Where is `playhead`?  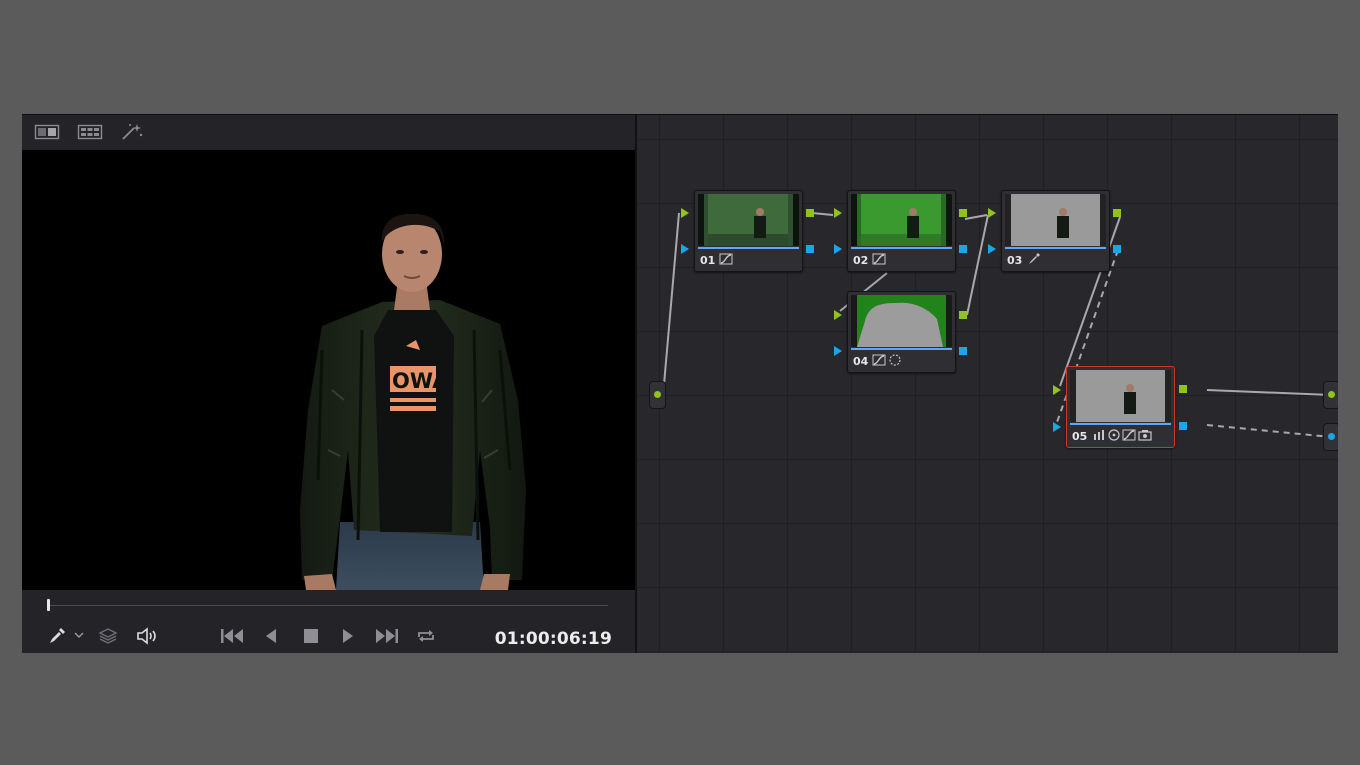
playhead is located at coordinates (48, 605).